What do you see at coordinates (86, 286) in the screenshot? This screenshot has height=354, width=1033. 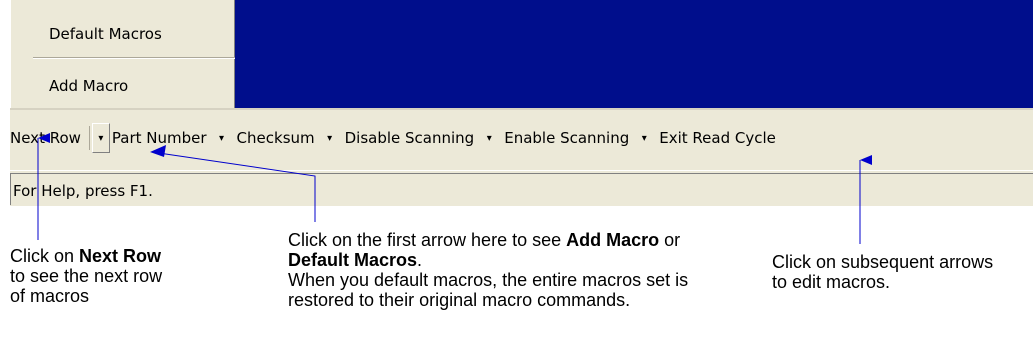 I see `callout-text: to see the next row of macros` at bounding box center [86, 286].